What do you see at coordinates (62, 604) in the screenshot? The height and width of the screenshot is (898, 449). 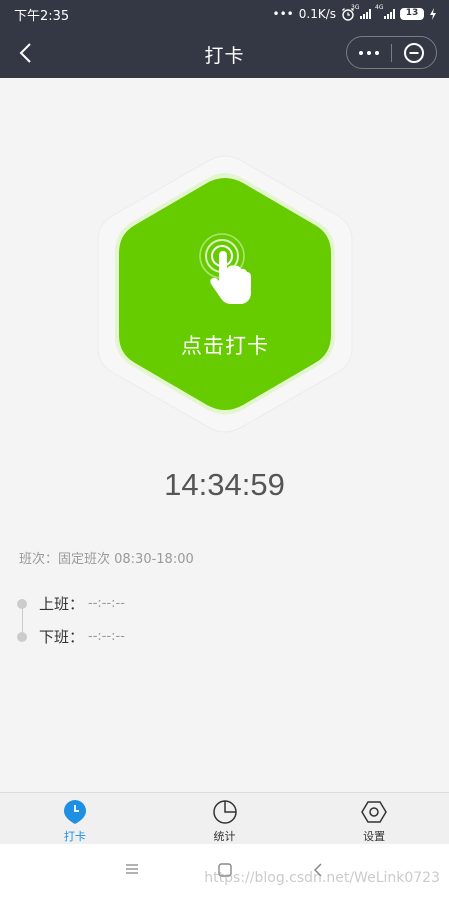 I see `clock-in-label: 上班：` at bounding box center [62, 604].